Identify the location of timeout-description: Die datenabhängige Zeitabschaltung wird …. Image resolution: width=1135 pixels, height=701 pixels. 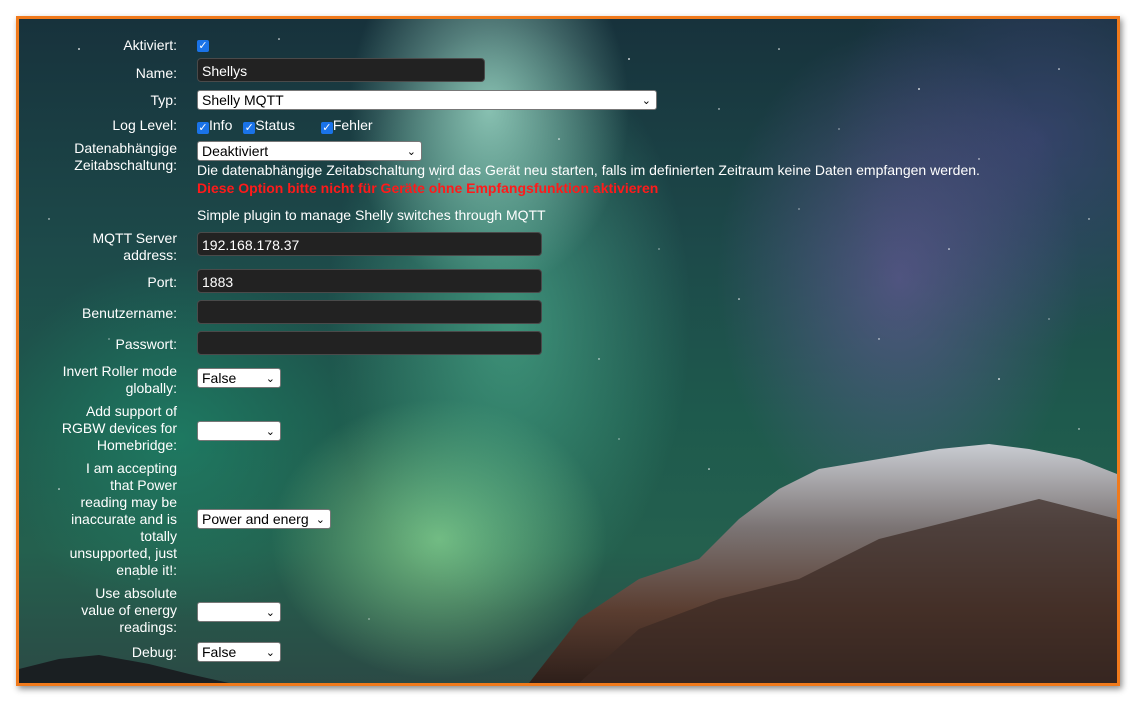
(588, 170).